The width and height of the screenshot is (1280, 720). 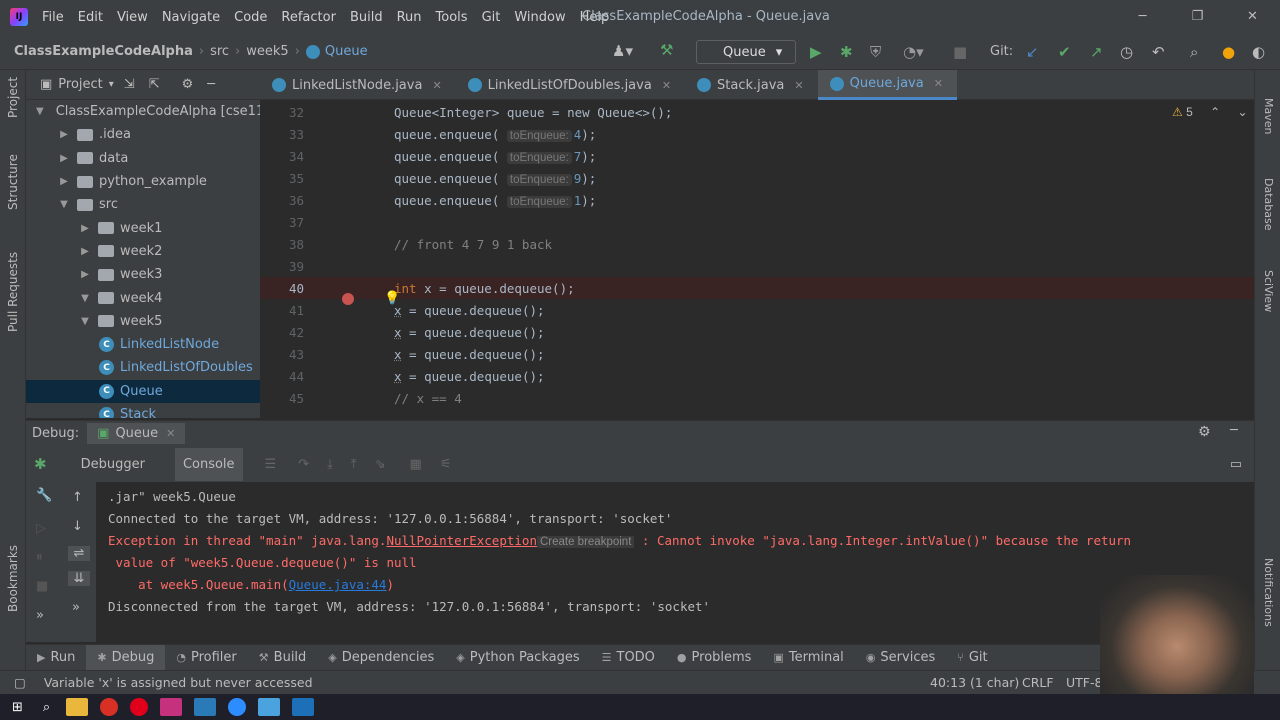 I want to click on down-arrow-icon: ↓, so click(x=84, y=526).